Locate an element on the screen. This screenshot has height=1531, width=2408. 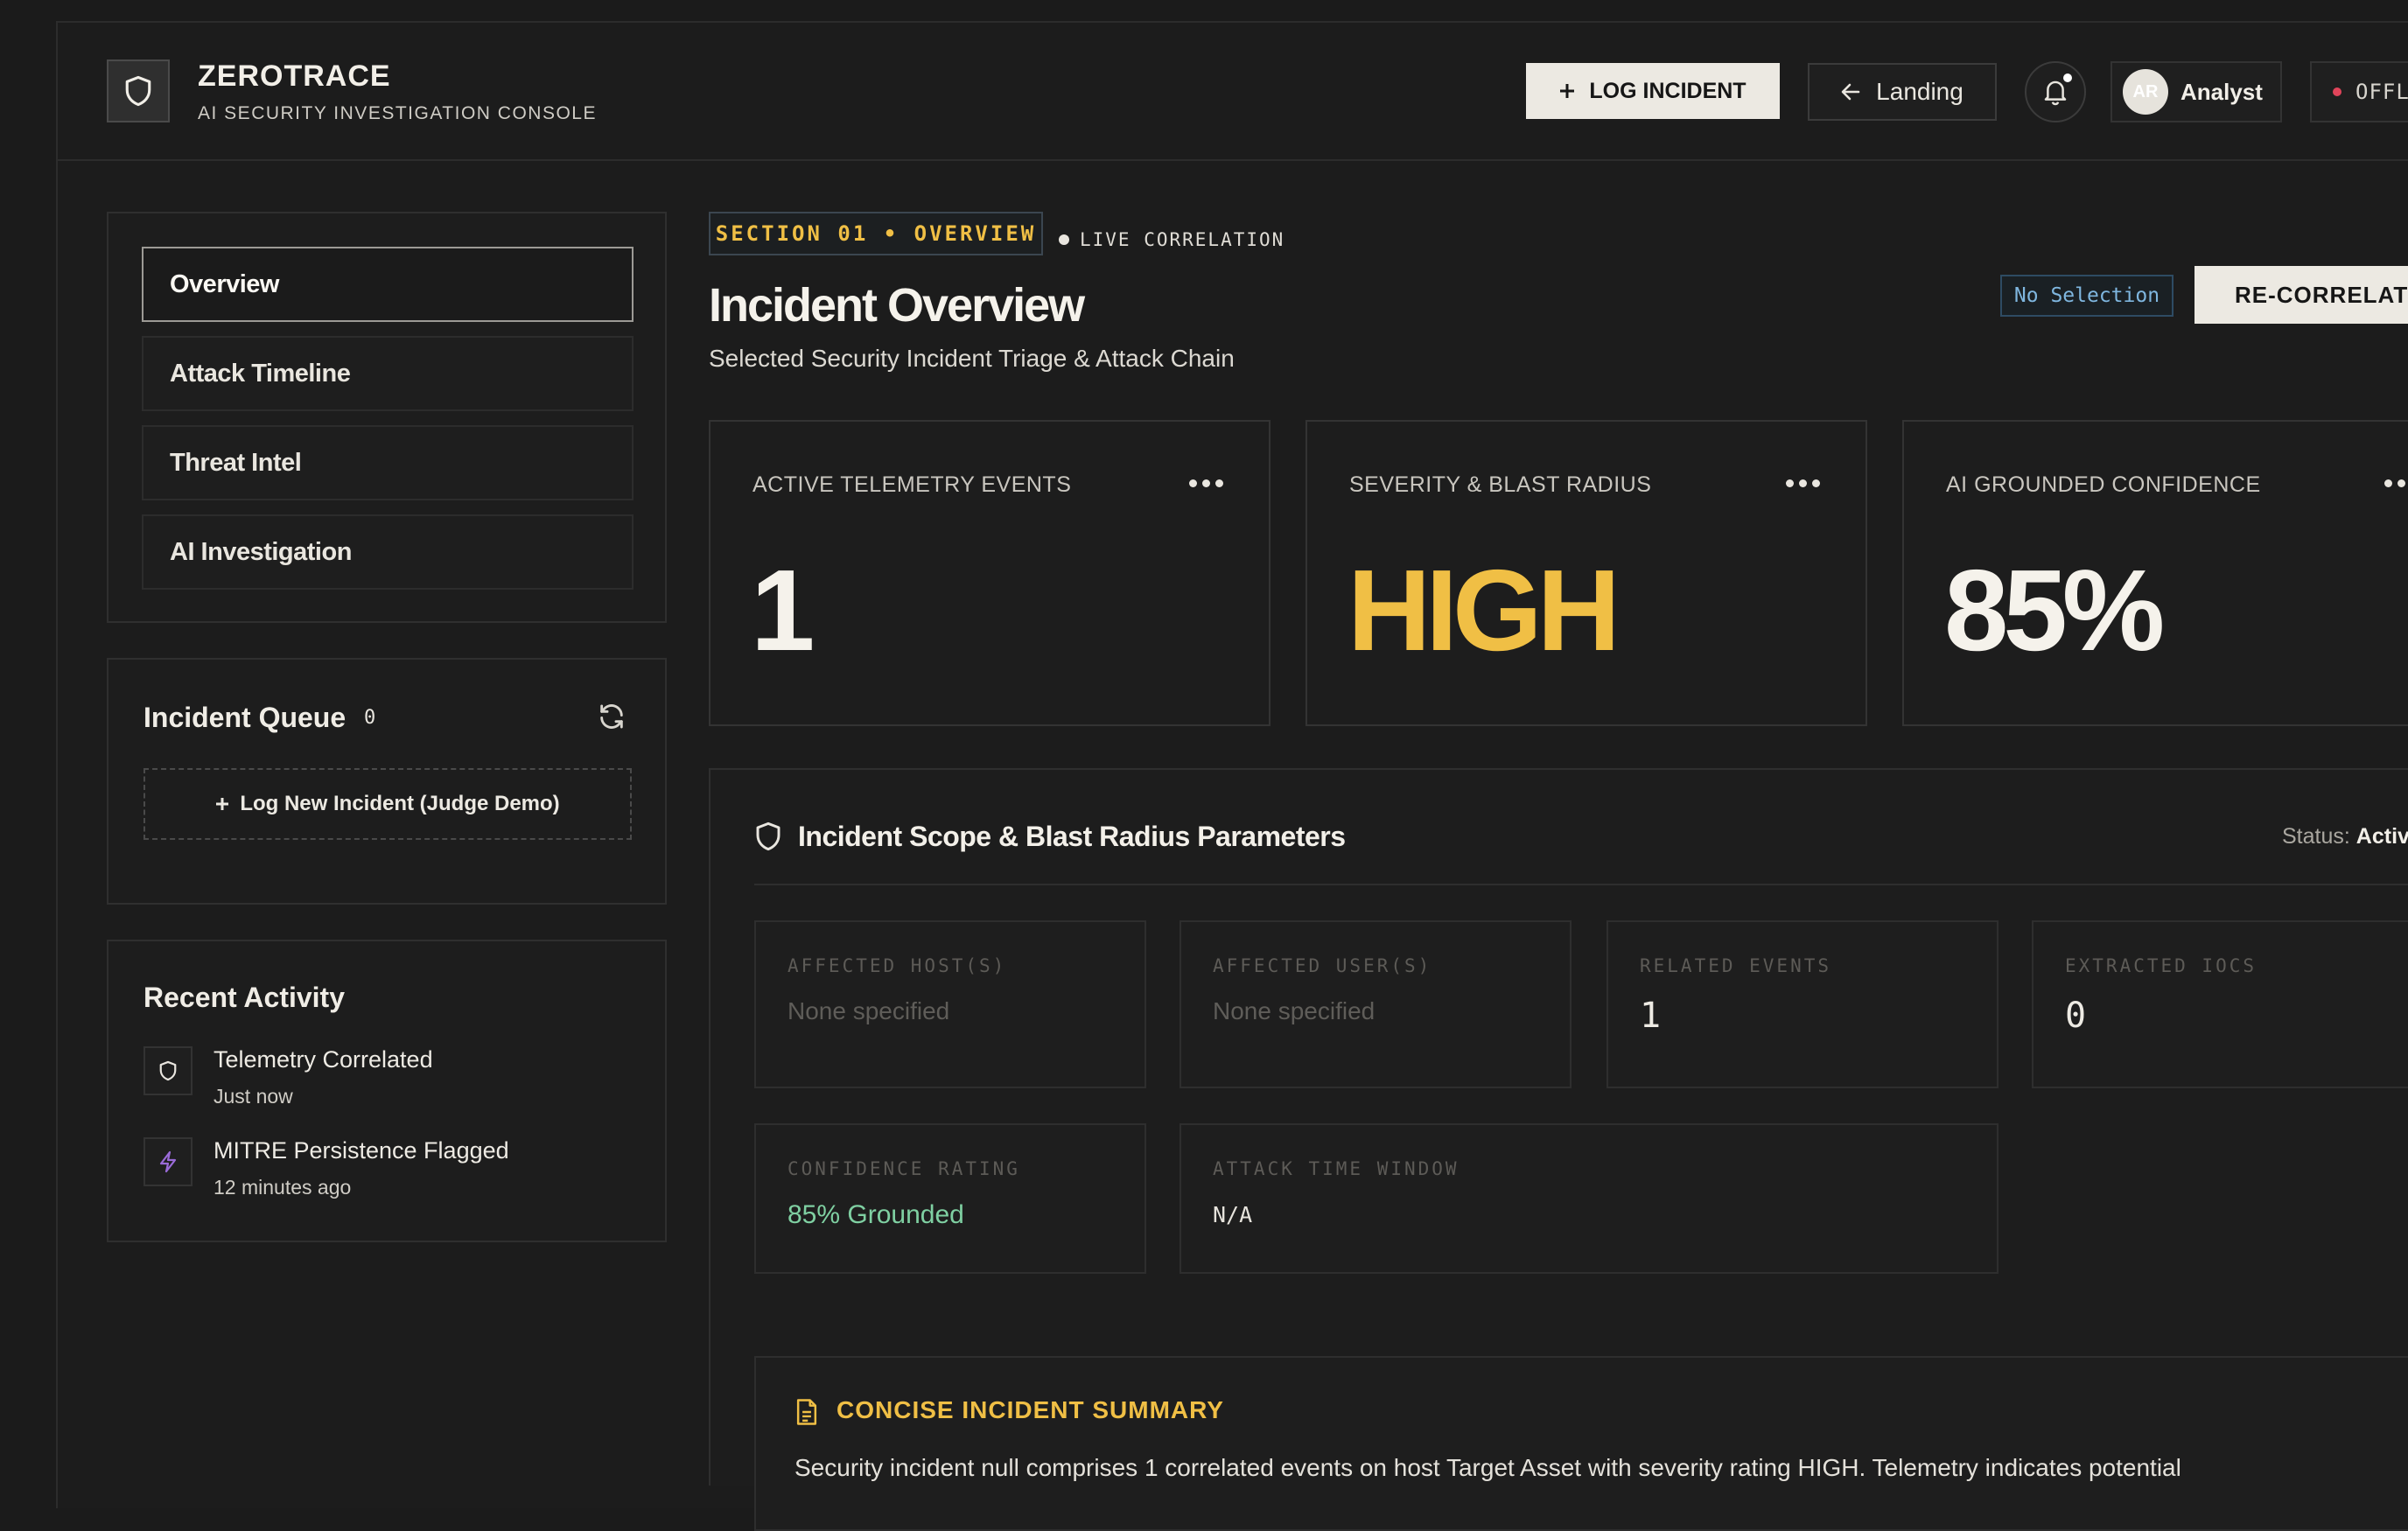
connection-status: OFFLINE is located at coordinates (2359, 91).